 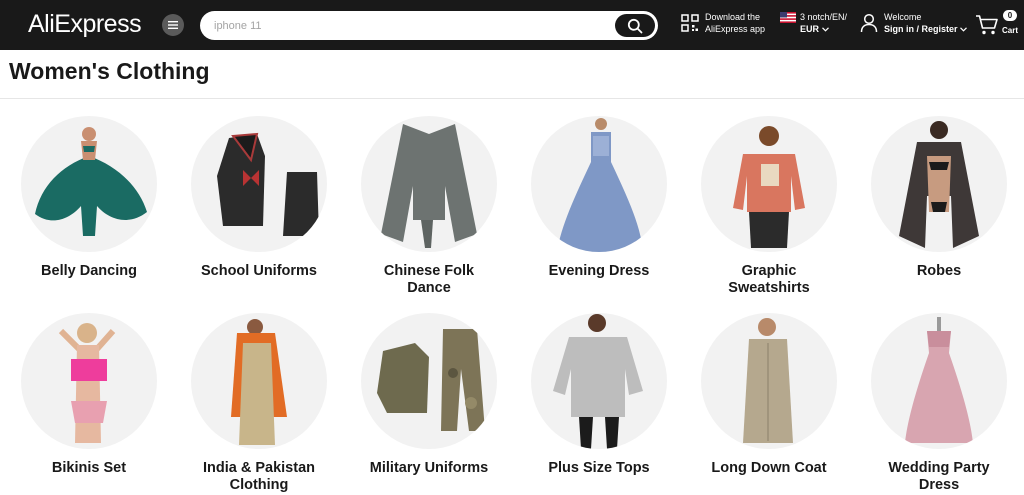 I want to click on locale-selector: 3 notch/EN/ EUR, so click(x=813, y=23).